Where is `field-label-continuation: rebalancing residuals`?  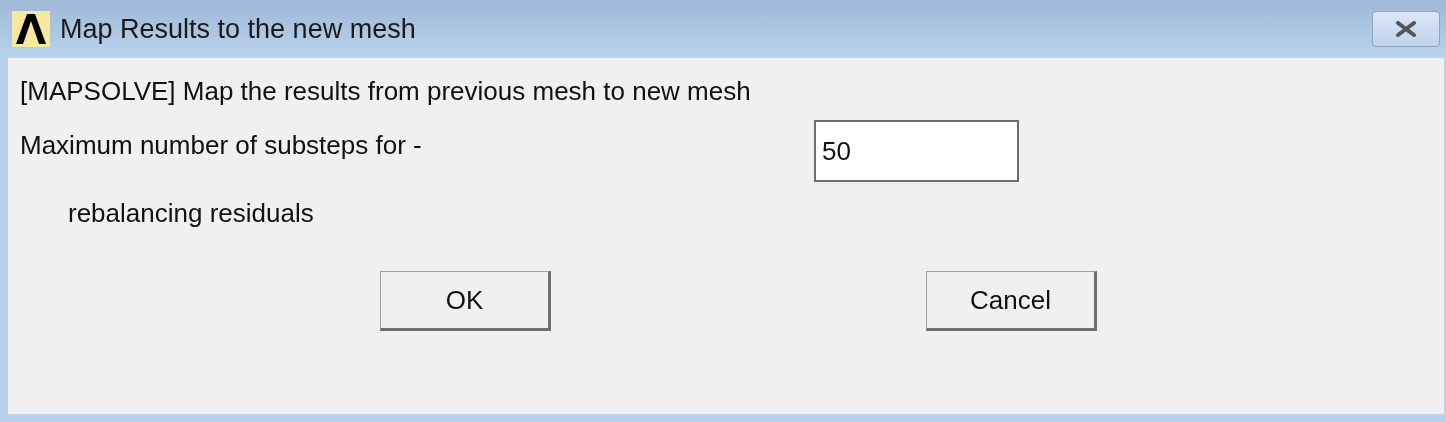 field-label-continuation: rebalancing residuals is located at coordinates (191, 213).